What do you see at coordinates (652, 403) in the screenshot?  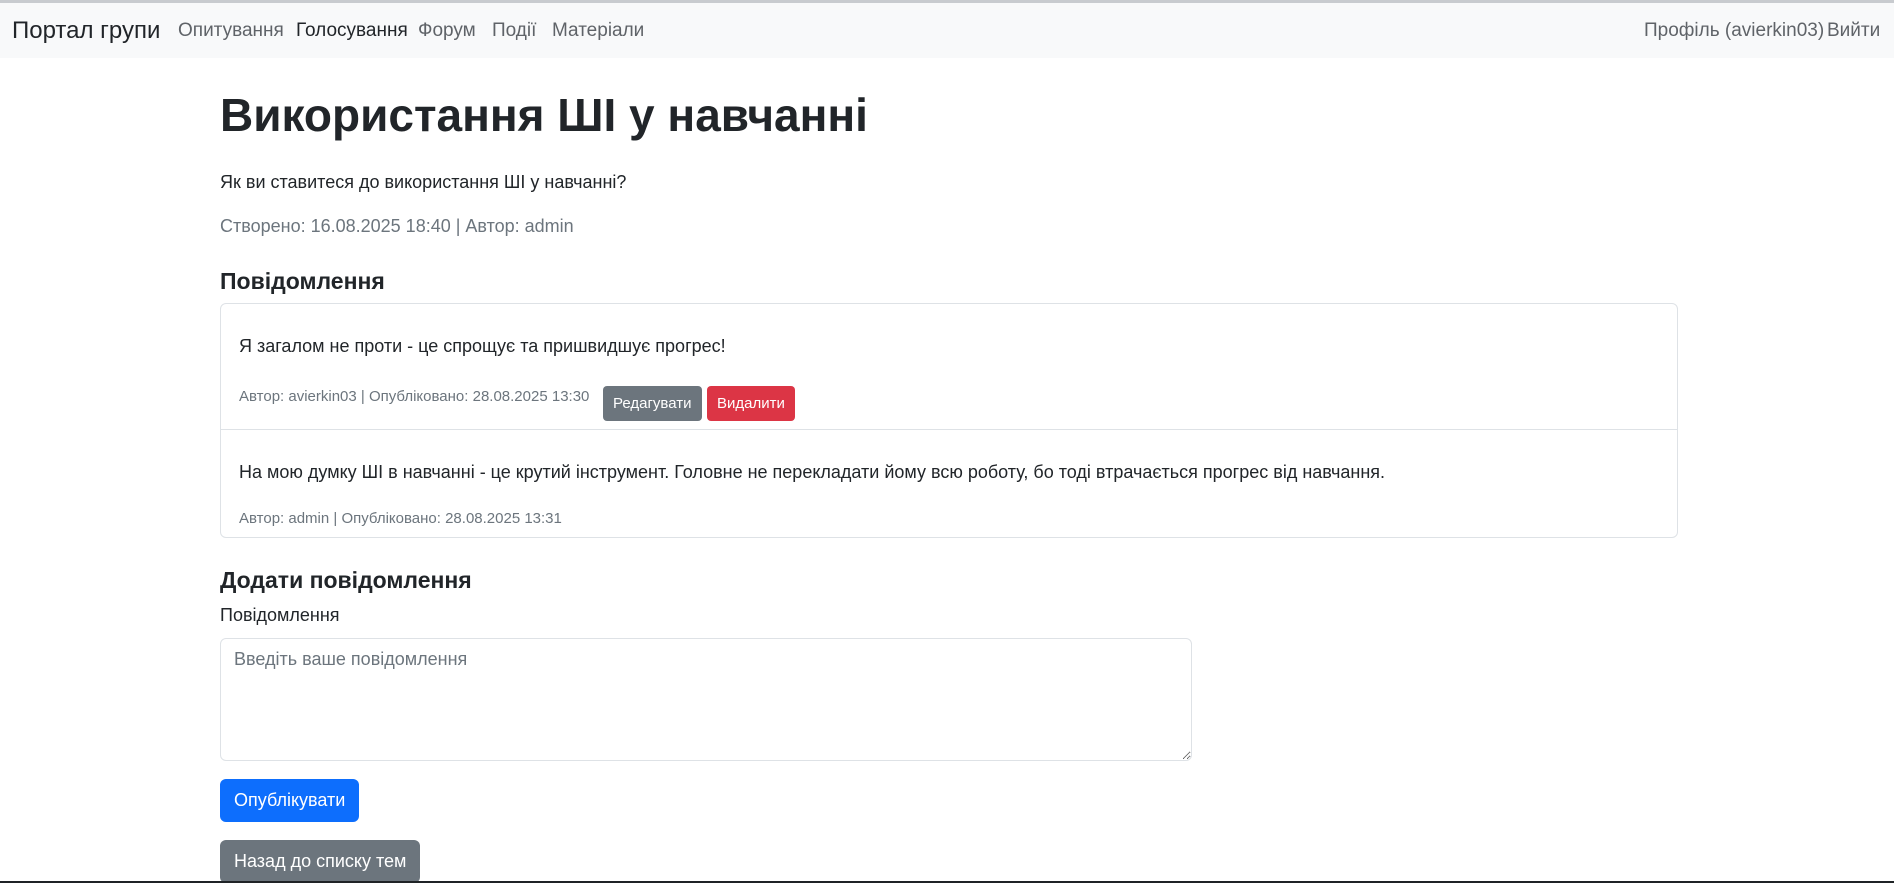 I see `edit-message-button: Редагувати` at bounding box center [652, 403].